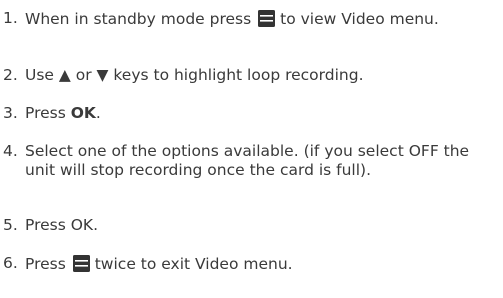 The width and height of the screenshot is (503, 298). I want to click on step-number: 2., so click(10, 75).